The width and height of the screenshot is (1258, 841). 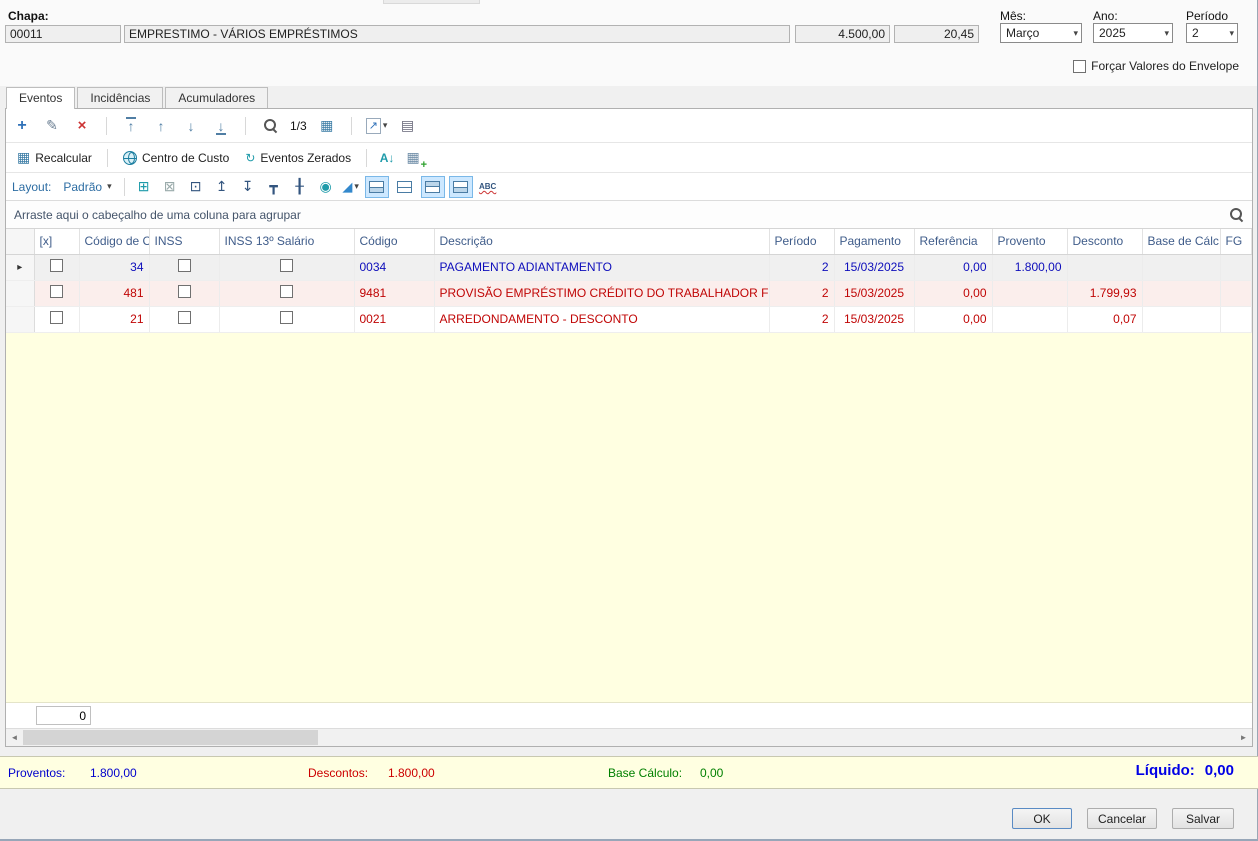 I want to click on scrollbar-thumb, so click(x=170, y=737).